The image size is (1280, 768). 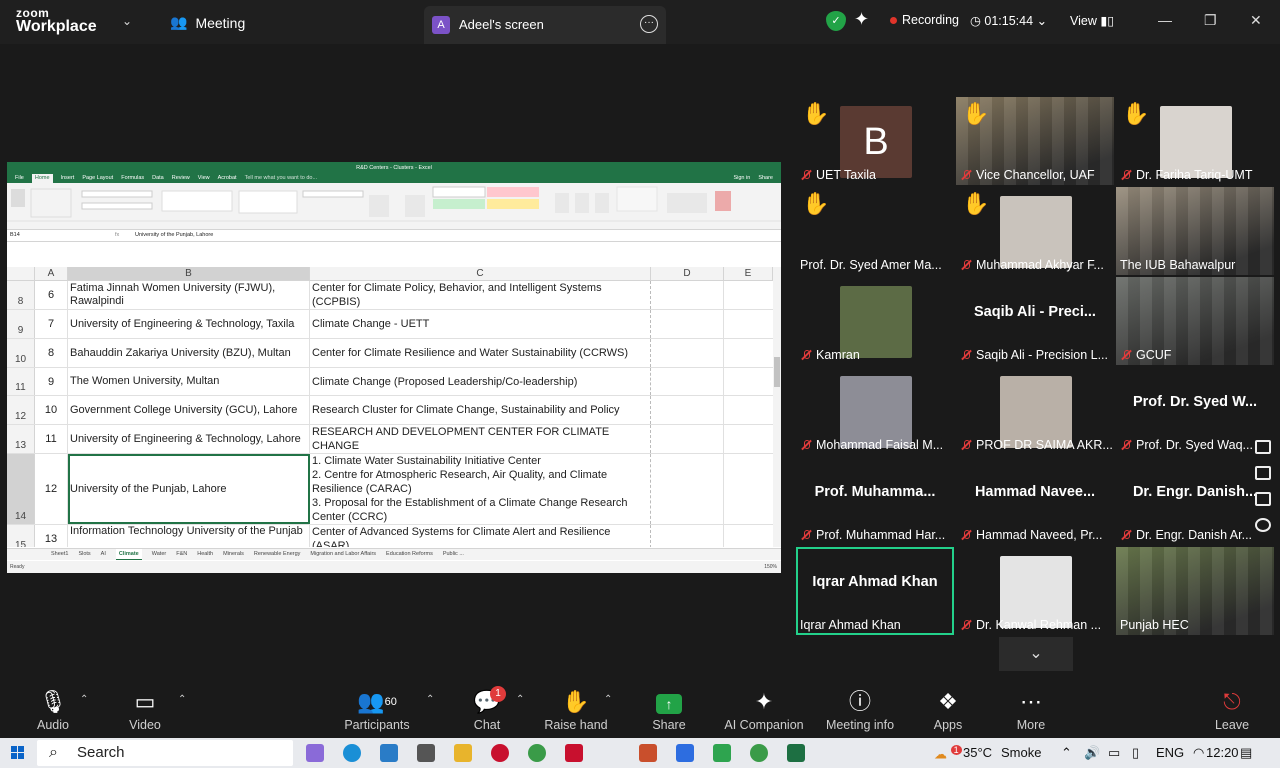 I want to click on vertical-scrollbar, so click(x=777, y=407).